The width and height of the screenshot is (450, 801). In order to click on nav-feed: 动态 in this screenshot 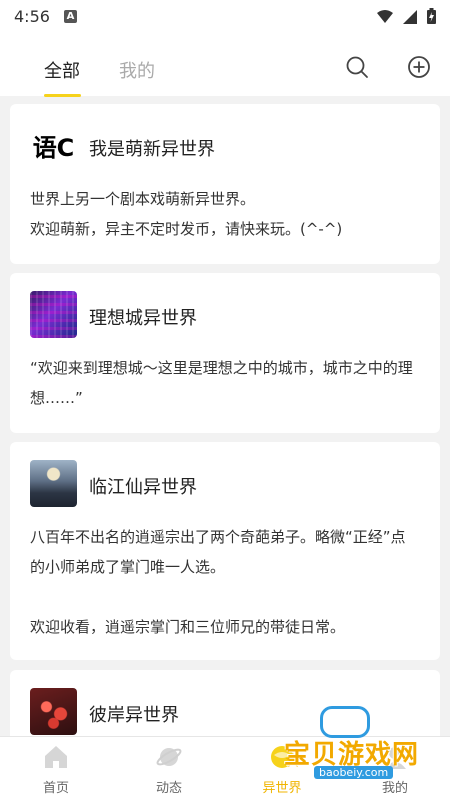, I will do `click(169, 769)`.